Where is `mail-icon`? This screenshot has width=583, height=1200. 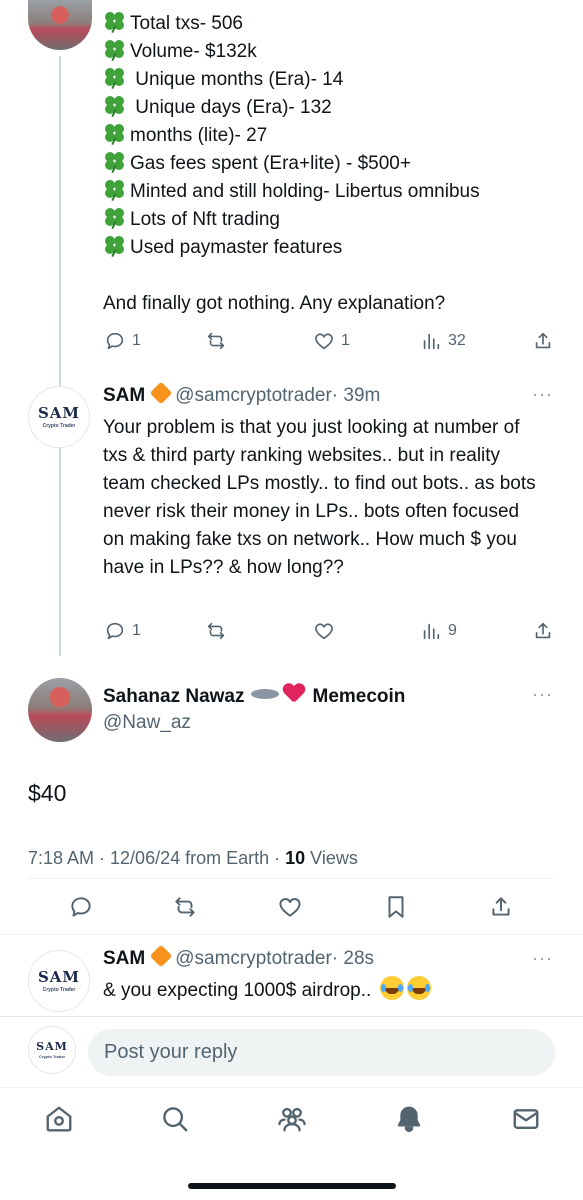
mail-icon is located at coordinates (526, 1119).